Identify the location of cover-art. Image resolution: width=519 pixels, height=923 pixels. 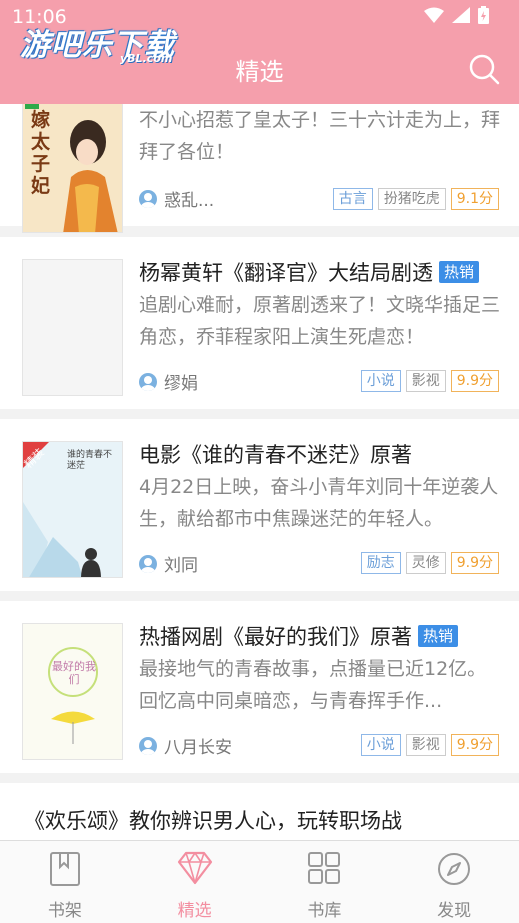
(72, 691).